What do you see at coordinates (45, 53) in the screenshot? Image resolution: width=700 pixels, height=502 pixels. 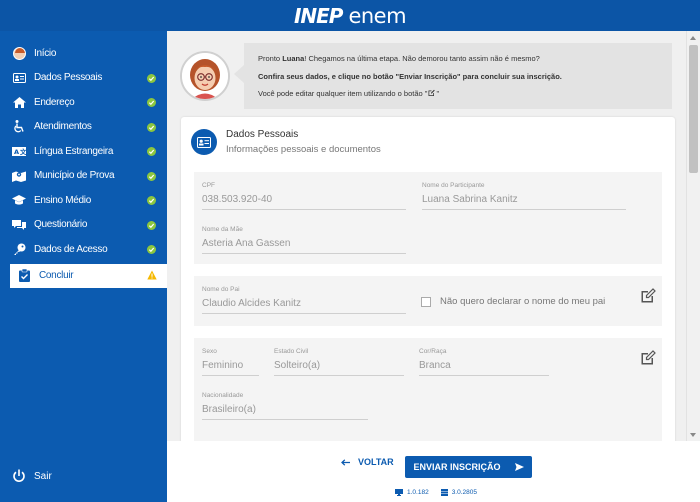 I see `sidebar-item-label: Início` at bounding box center [45, 53].